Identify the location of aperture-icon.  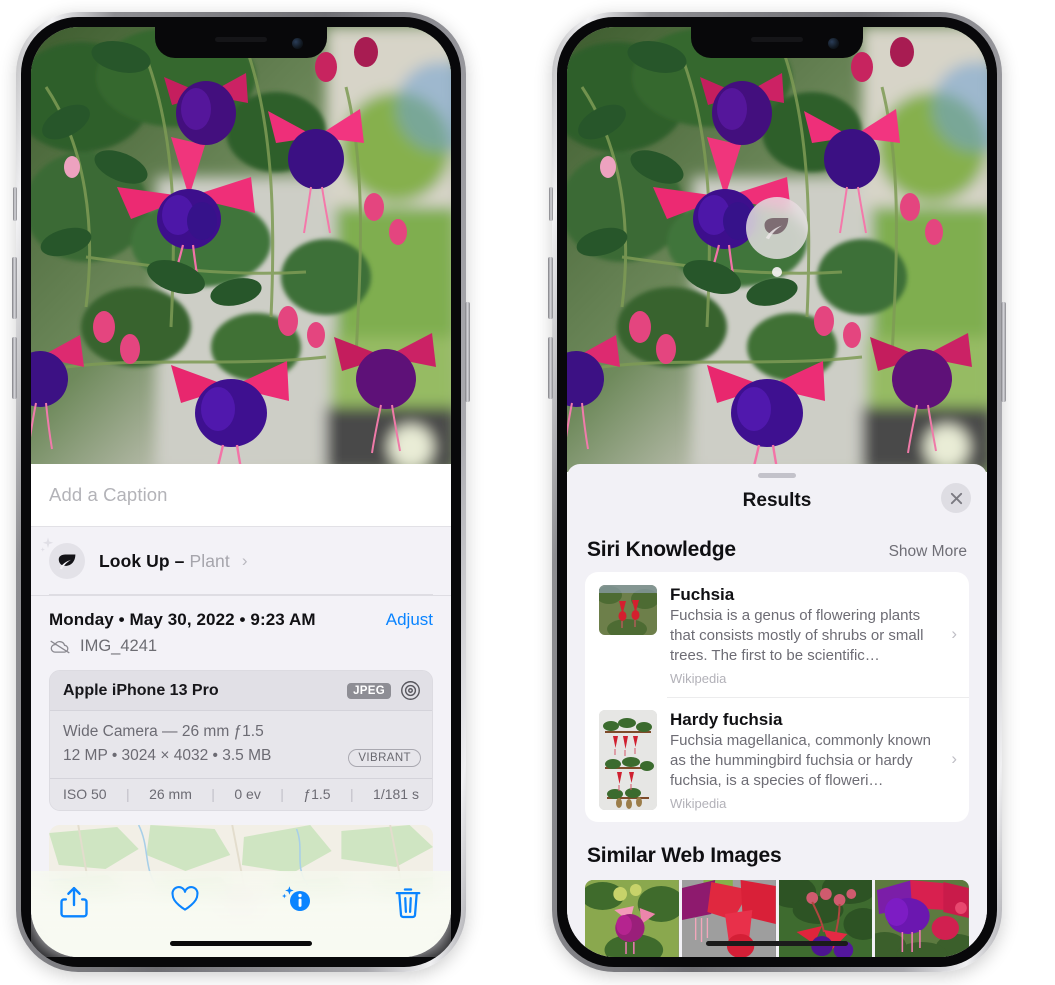
(410, 690).